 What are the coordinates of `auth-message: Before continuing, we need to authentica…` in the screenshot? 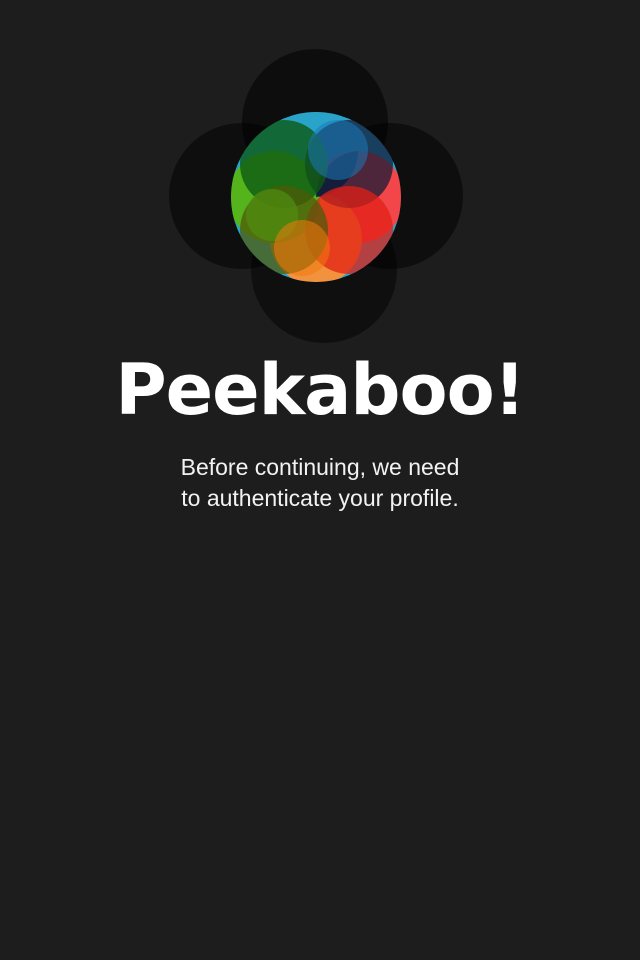 It's located at (320, 483).